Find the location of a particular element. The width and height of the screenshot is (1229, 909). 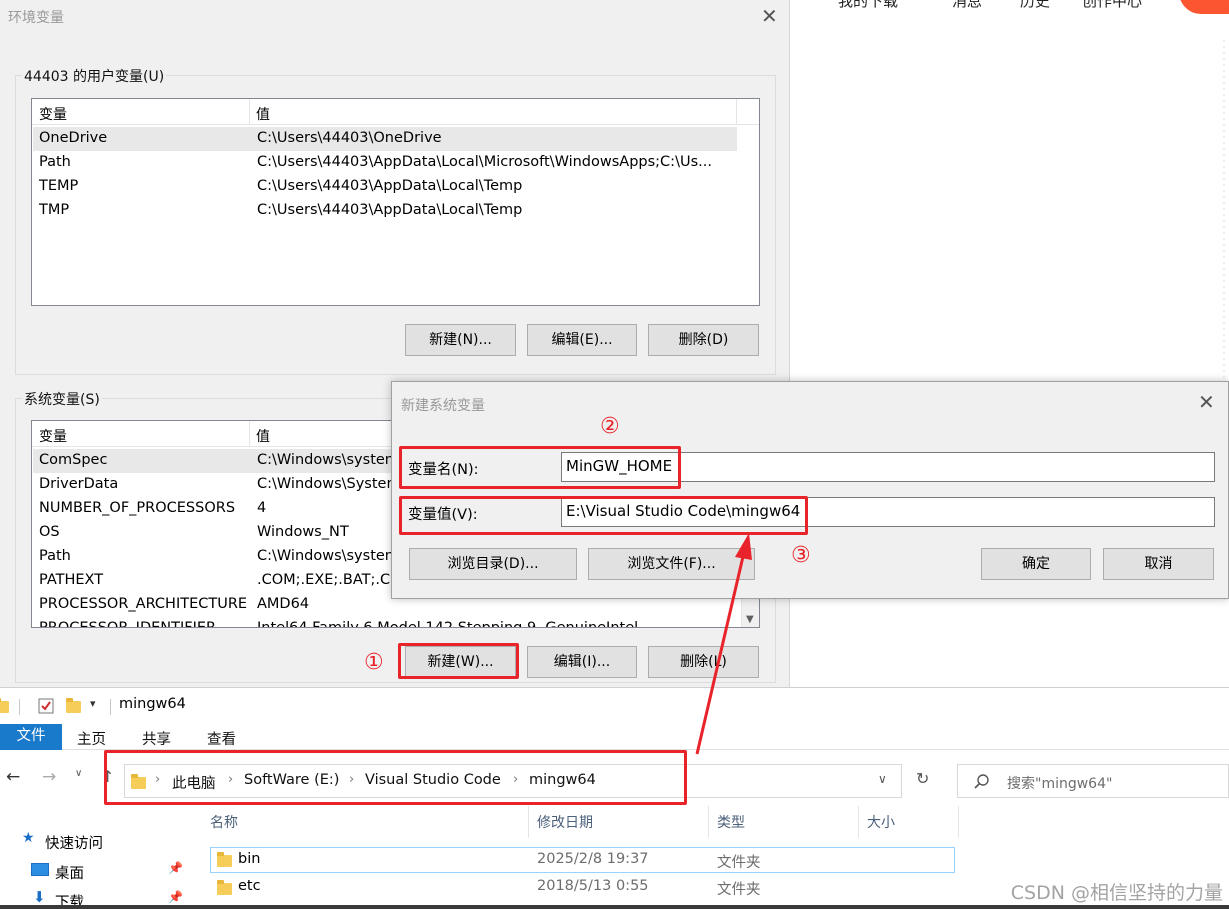

watermark: CSDN @相信坚持的力量 is located at coordinates (1116, 893).